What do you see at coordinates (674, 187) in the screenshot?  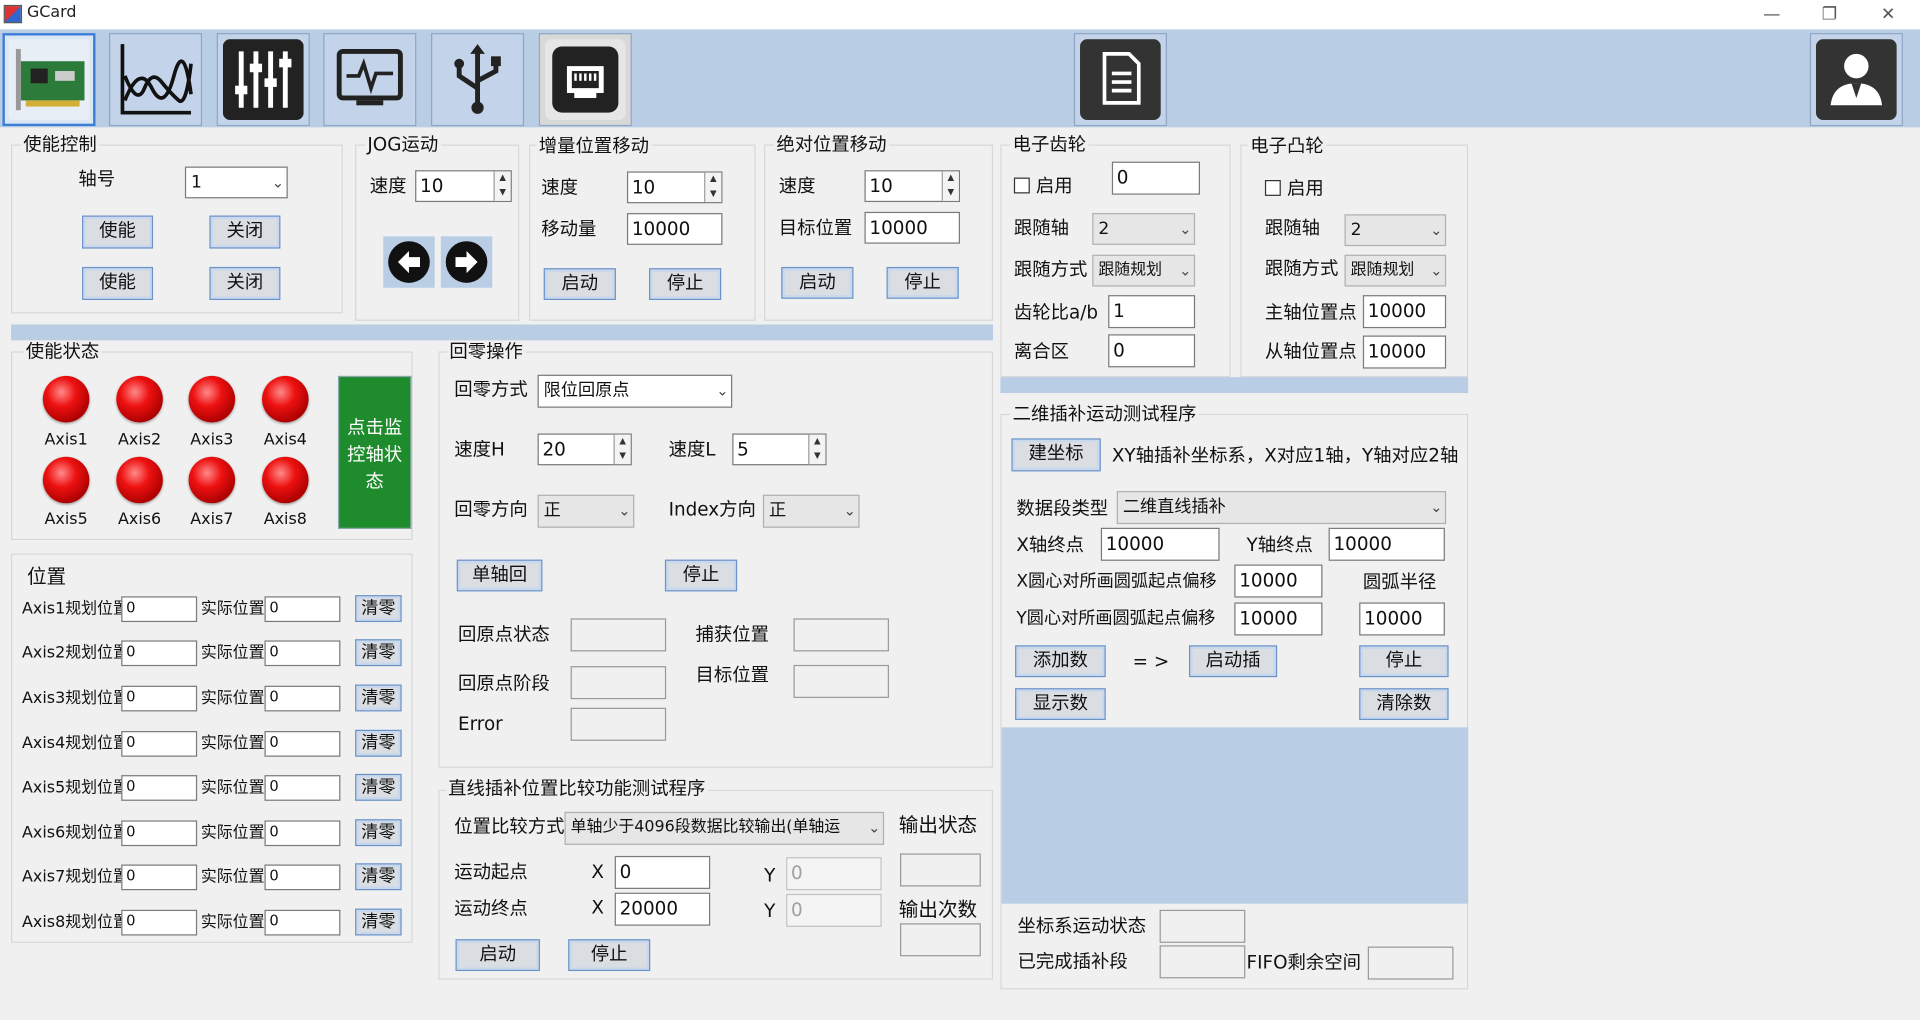 I see `inc-speed-spinner: 10 ▲ ▼` at bounding box center [674, 187].